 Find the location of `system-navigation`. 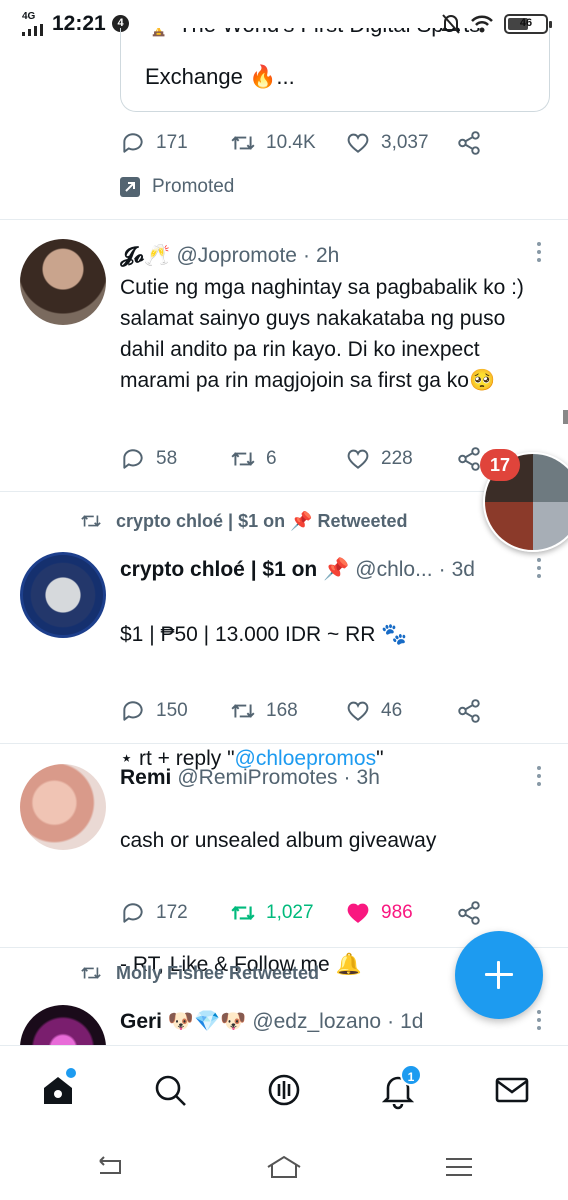

system-navigation is located at coordinates (284, 1167).